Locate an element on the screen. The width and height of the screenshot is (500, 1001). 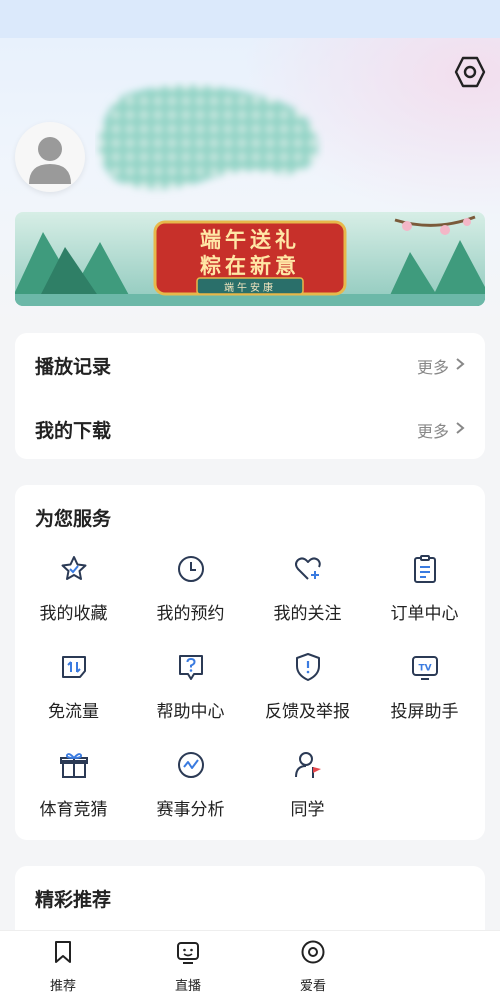
bottom-tab-bar: 推荐 直播 爱看 is located at coordinates (250, 965).